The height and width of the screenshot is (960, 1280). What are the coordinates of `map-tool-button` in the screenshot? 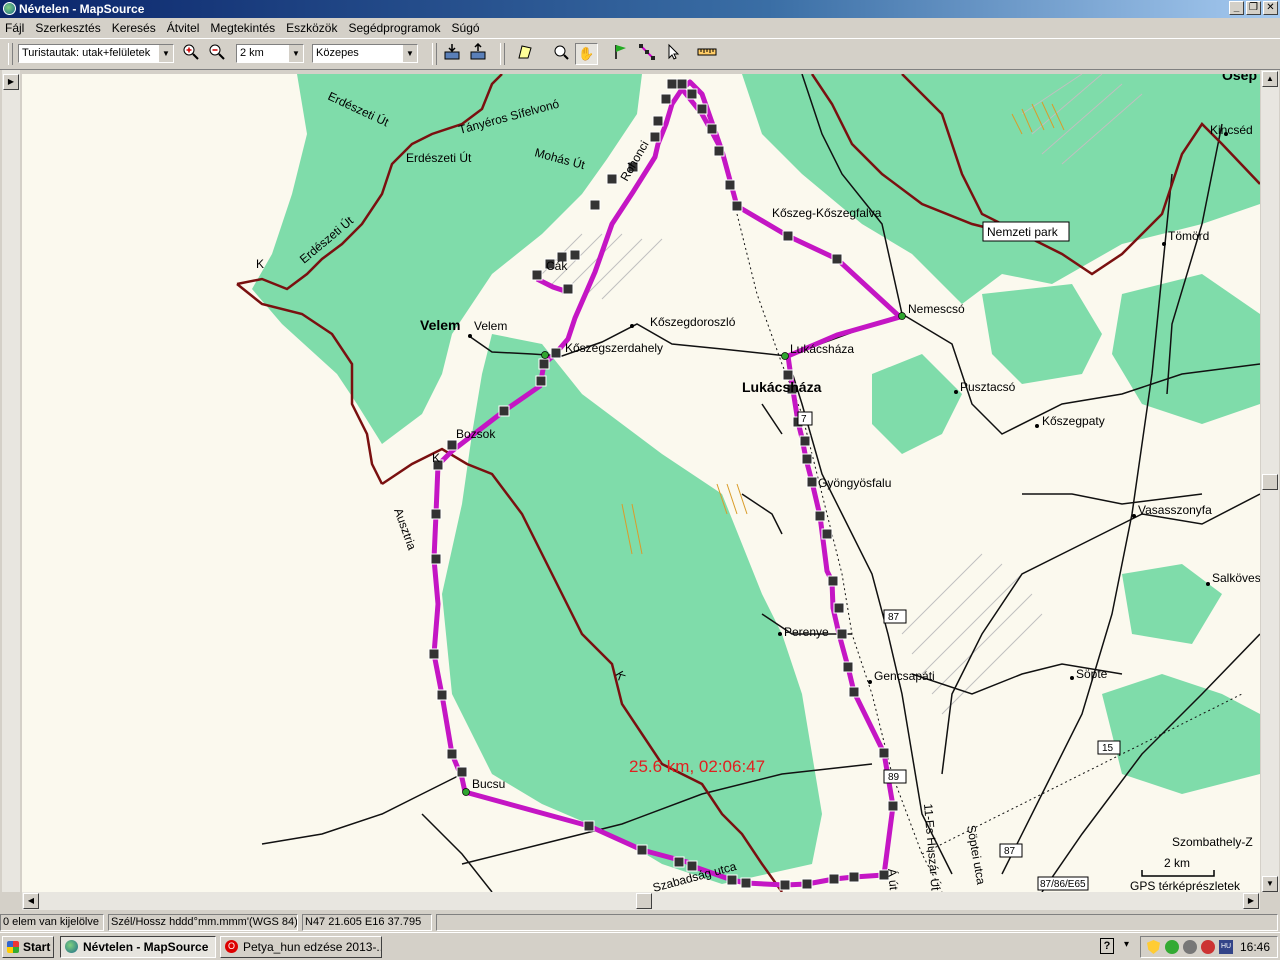 It's located at (524, 54).